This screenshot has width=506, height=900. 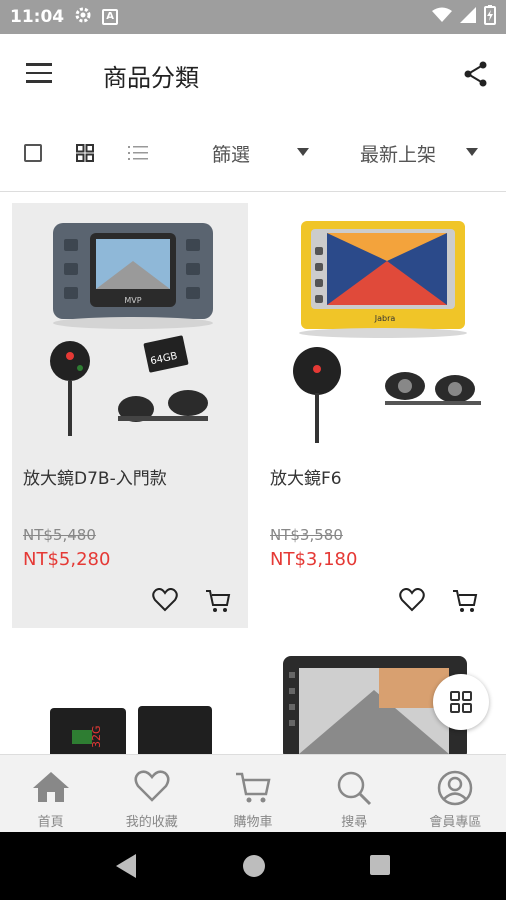 I want to click on home-button-icon, so click(x=254, y=866).